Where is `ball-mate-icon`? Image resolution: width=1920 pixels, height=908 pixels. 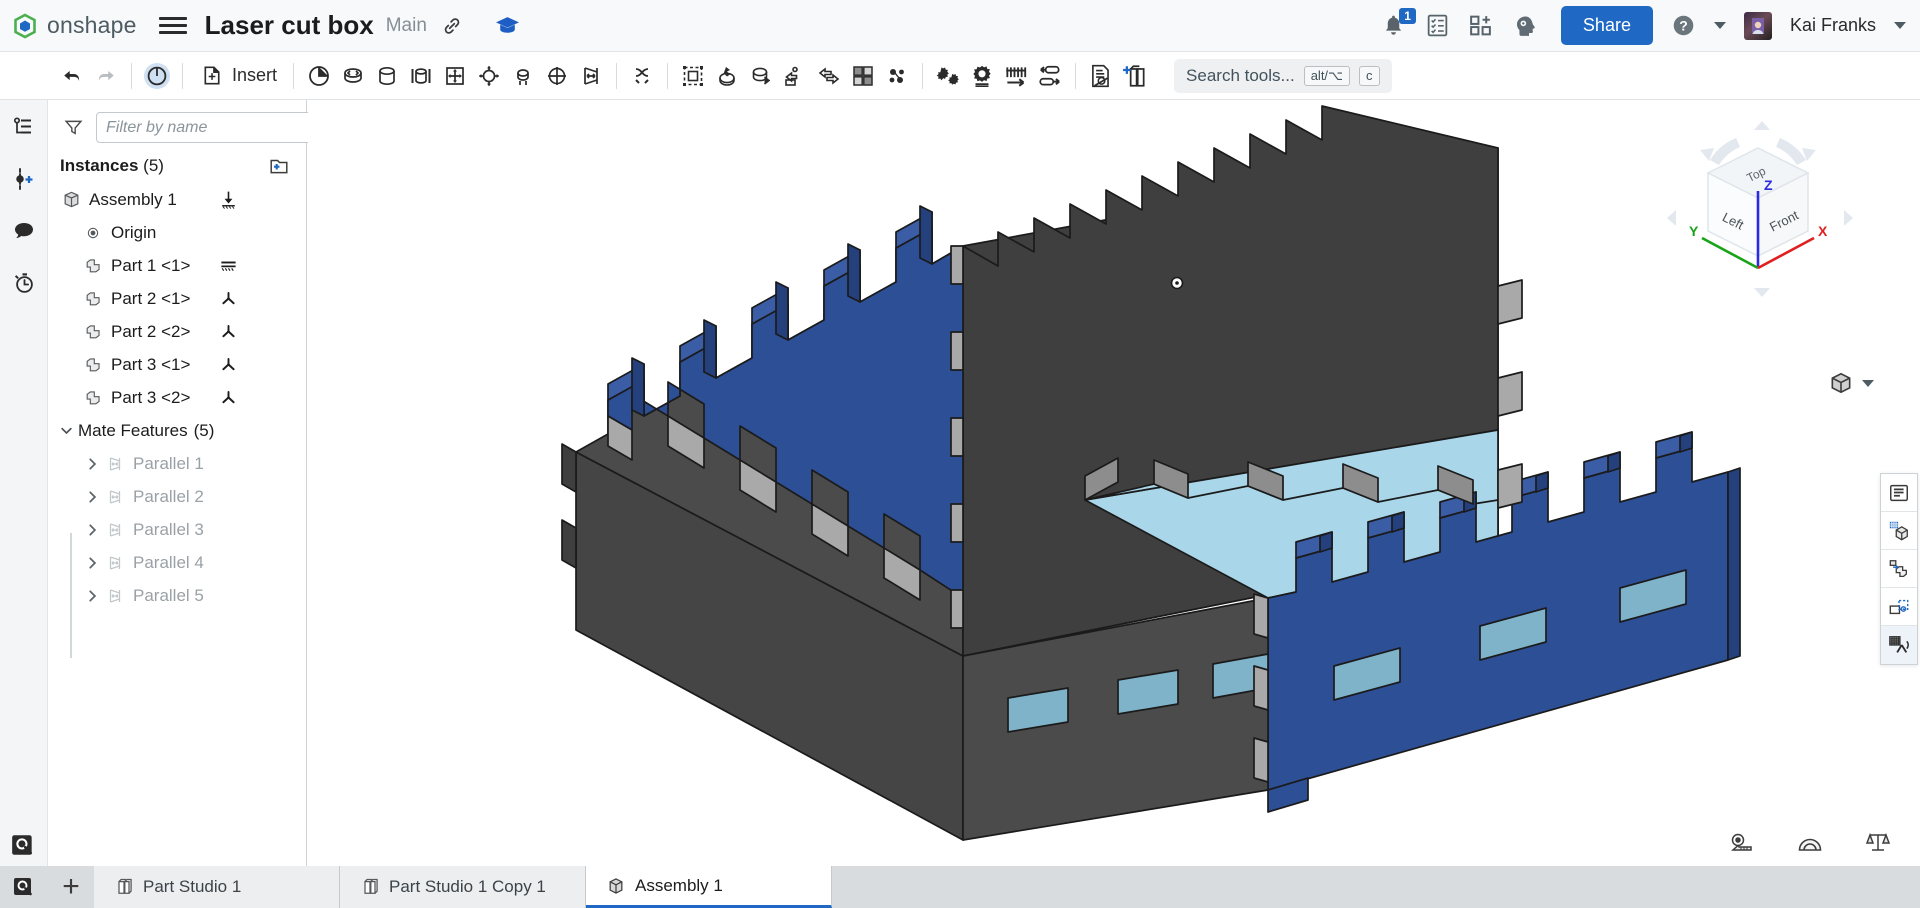 ball-mate-icon is located at coordinates (489, 76).